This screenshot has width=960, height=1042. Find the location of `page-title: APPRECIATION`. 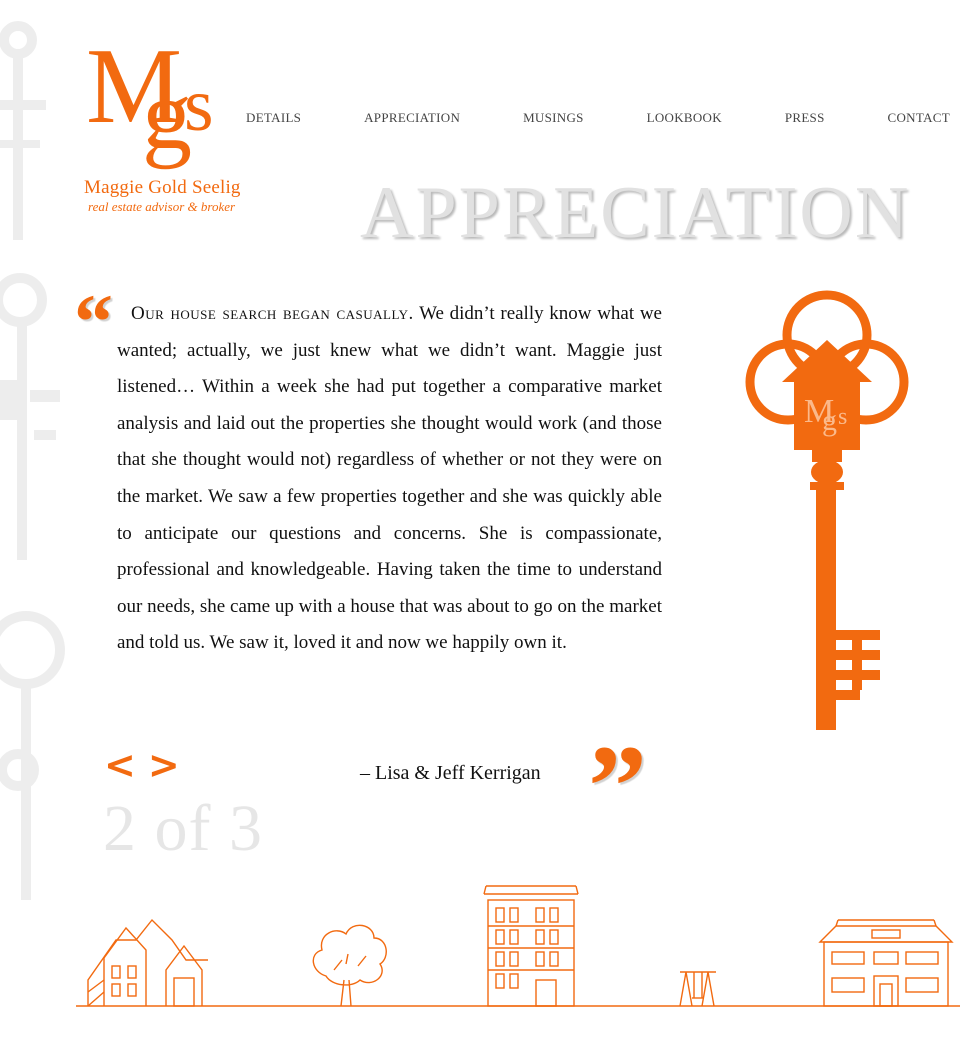

page-title: APPRECIATION is located at coordinates (635, 213).